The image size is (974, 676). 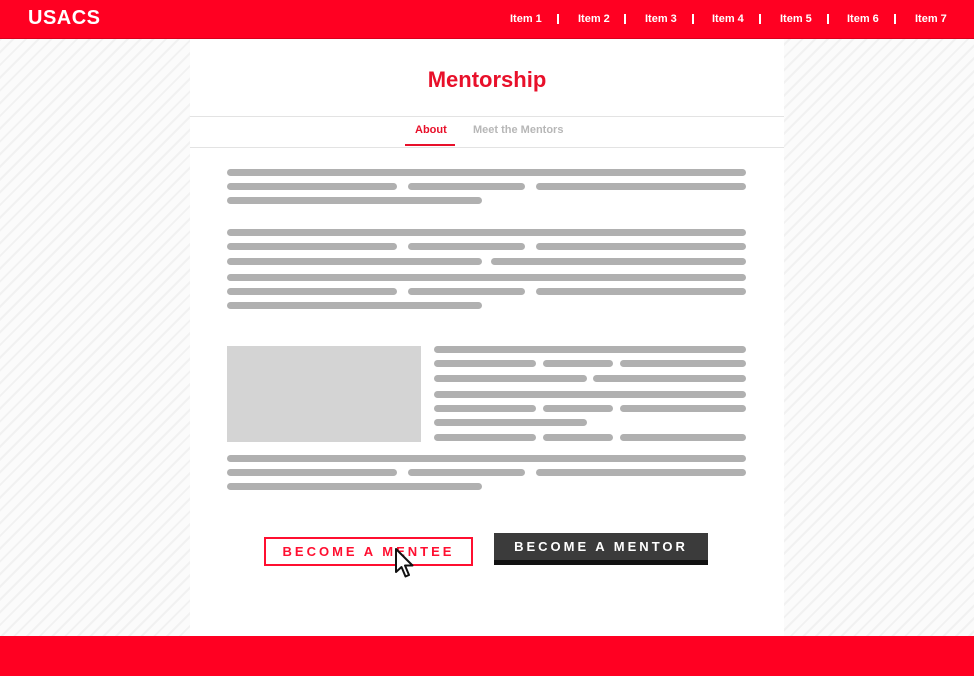 I want to click on nav-item-5: Item 5, so click(x=796, y=19).